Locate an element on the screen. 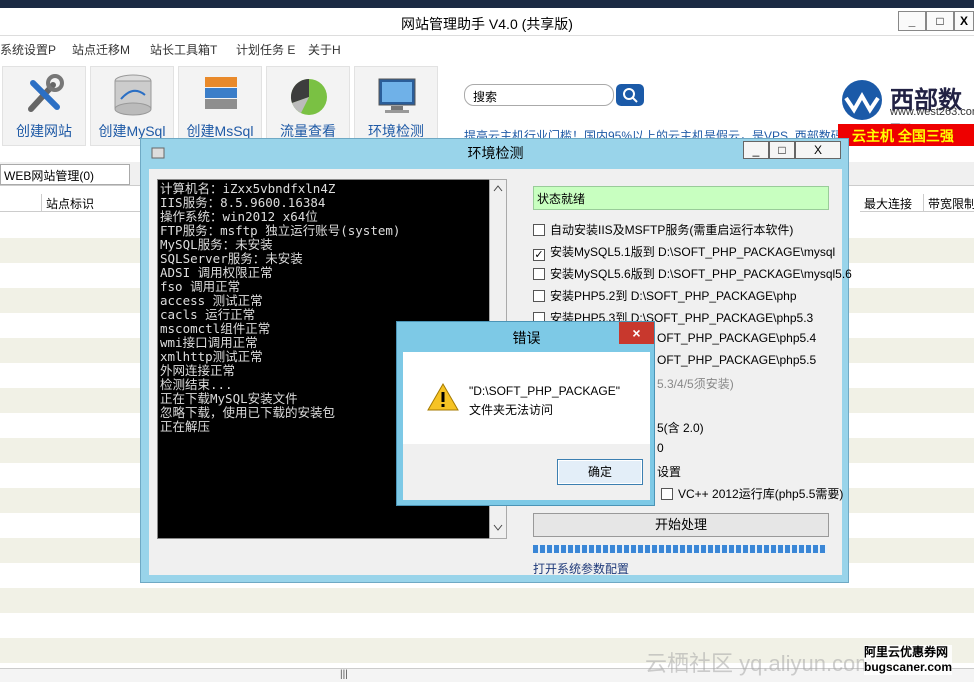 The image size is (974, 682). option-partial-1: 5(含 2.0) is located at coordinates (680, 428).